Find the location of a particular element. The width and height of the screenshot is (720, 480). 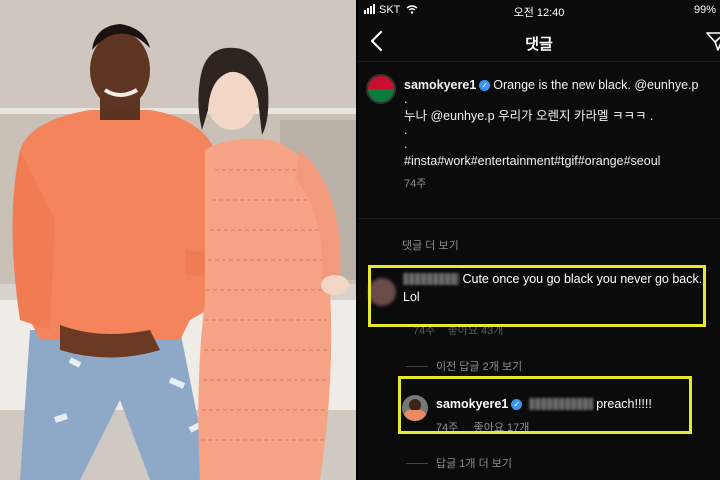

divider is located at coordinates (539, 218).